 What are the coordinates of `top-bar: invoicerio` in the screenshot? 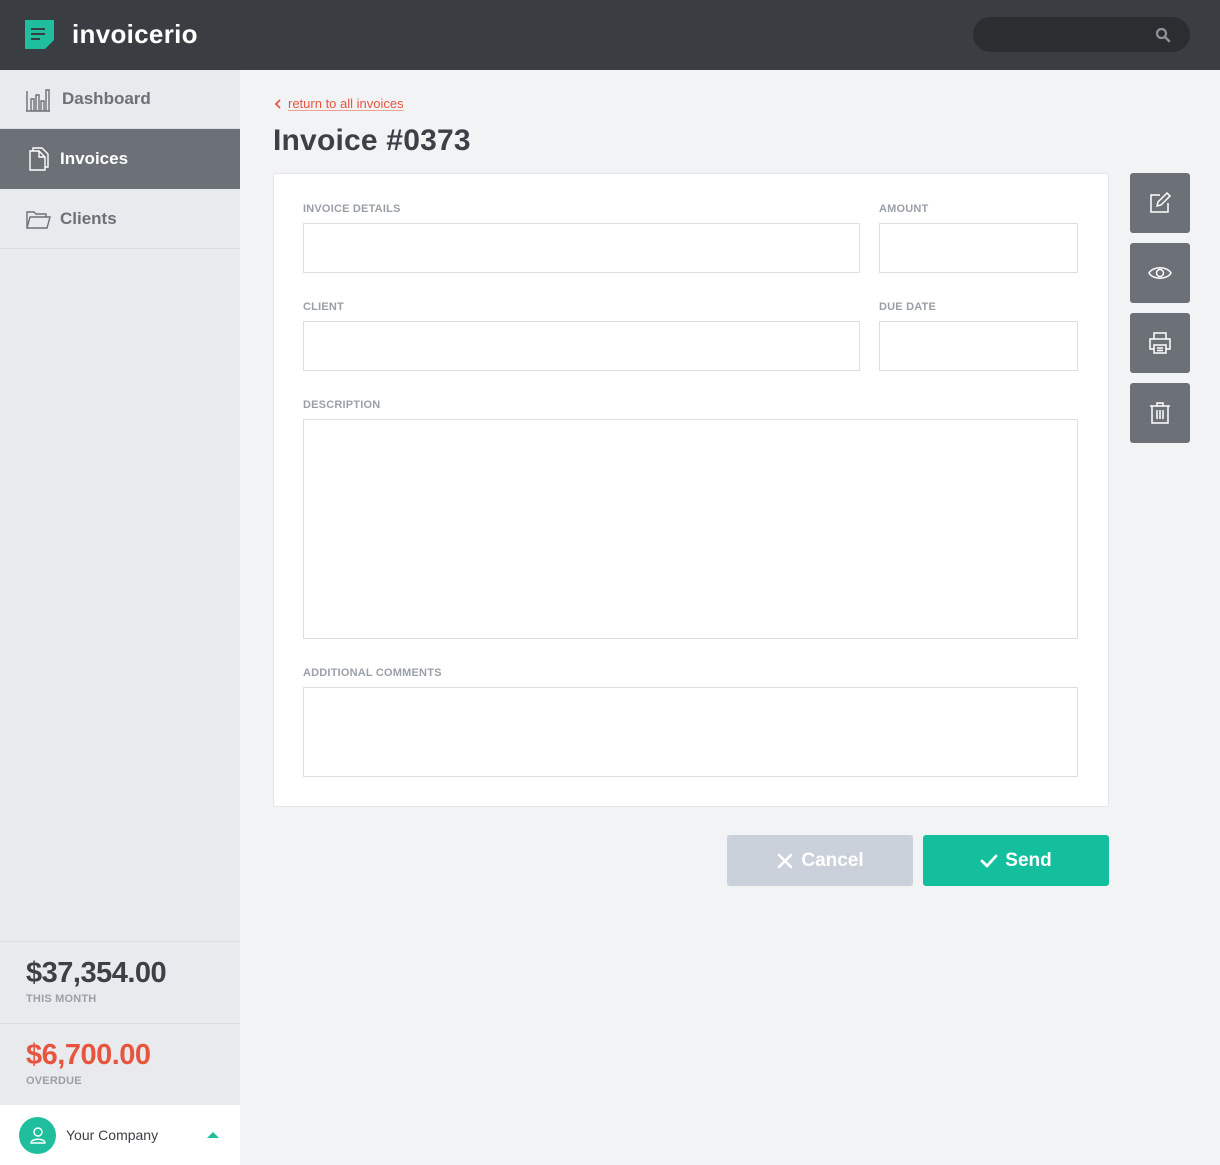 It's located at (610, 35).